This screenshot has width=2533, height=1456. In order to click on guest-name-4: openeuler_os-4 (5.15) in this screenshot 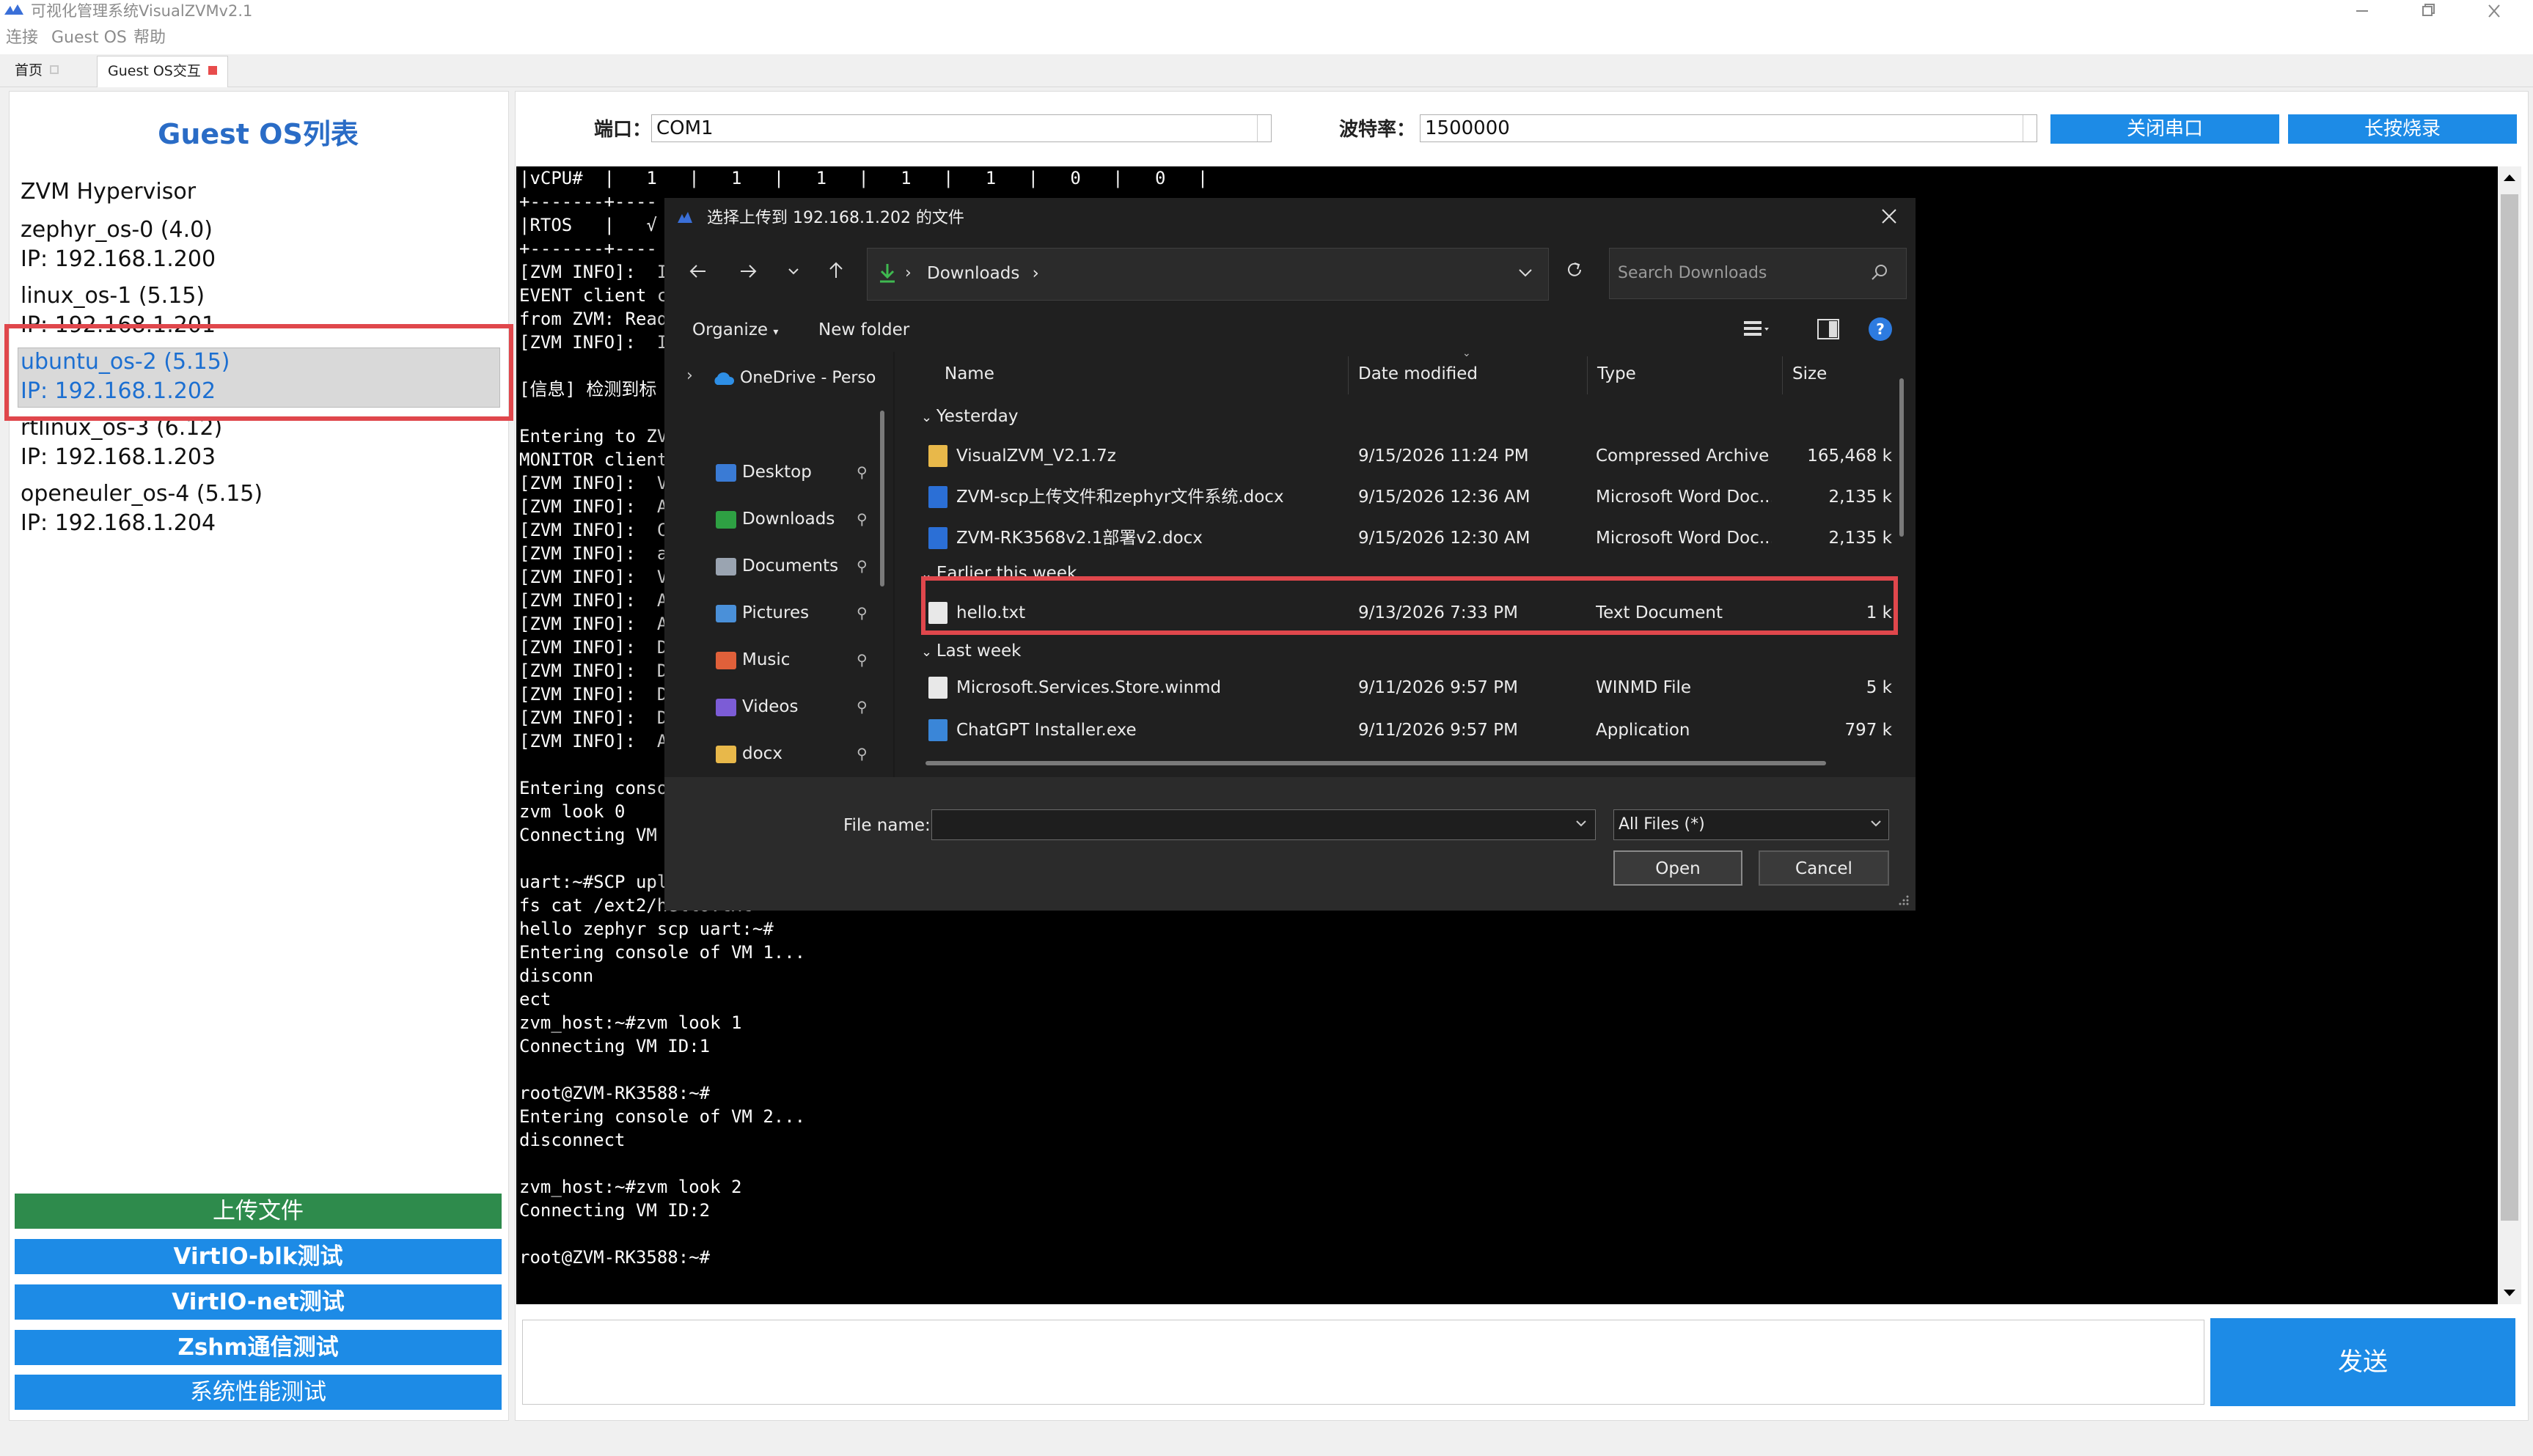, I will do `click(142, 494)`.